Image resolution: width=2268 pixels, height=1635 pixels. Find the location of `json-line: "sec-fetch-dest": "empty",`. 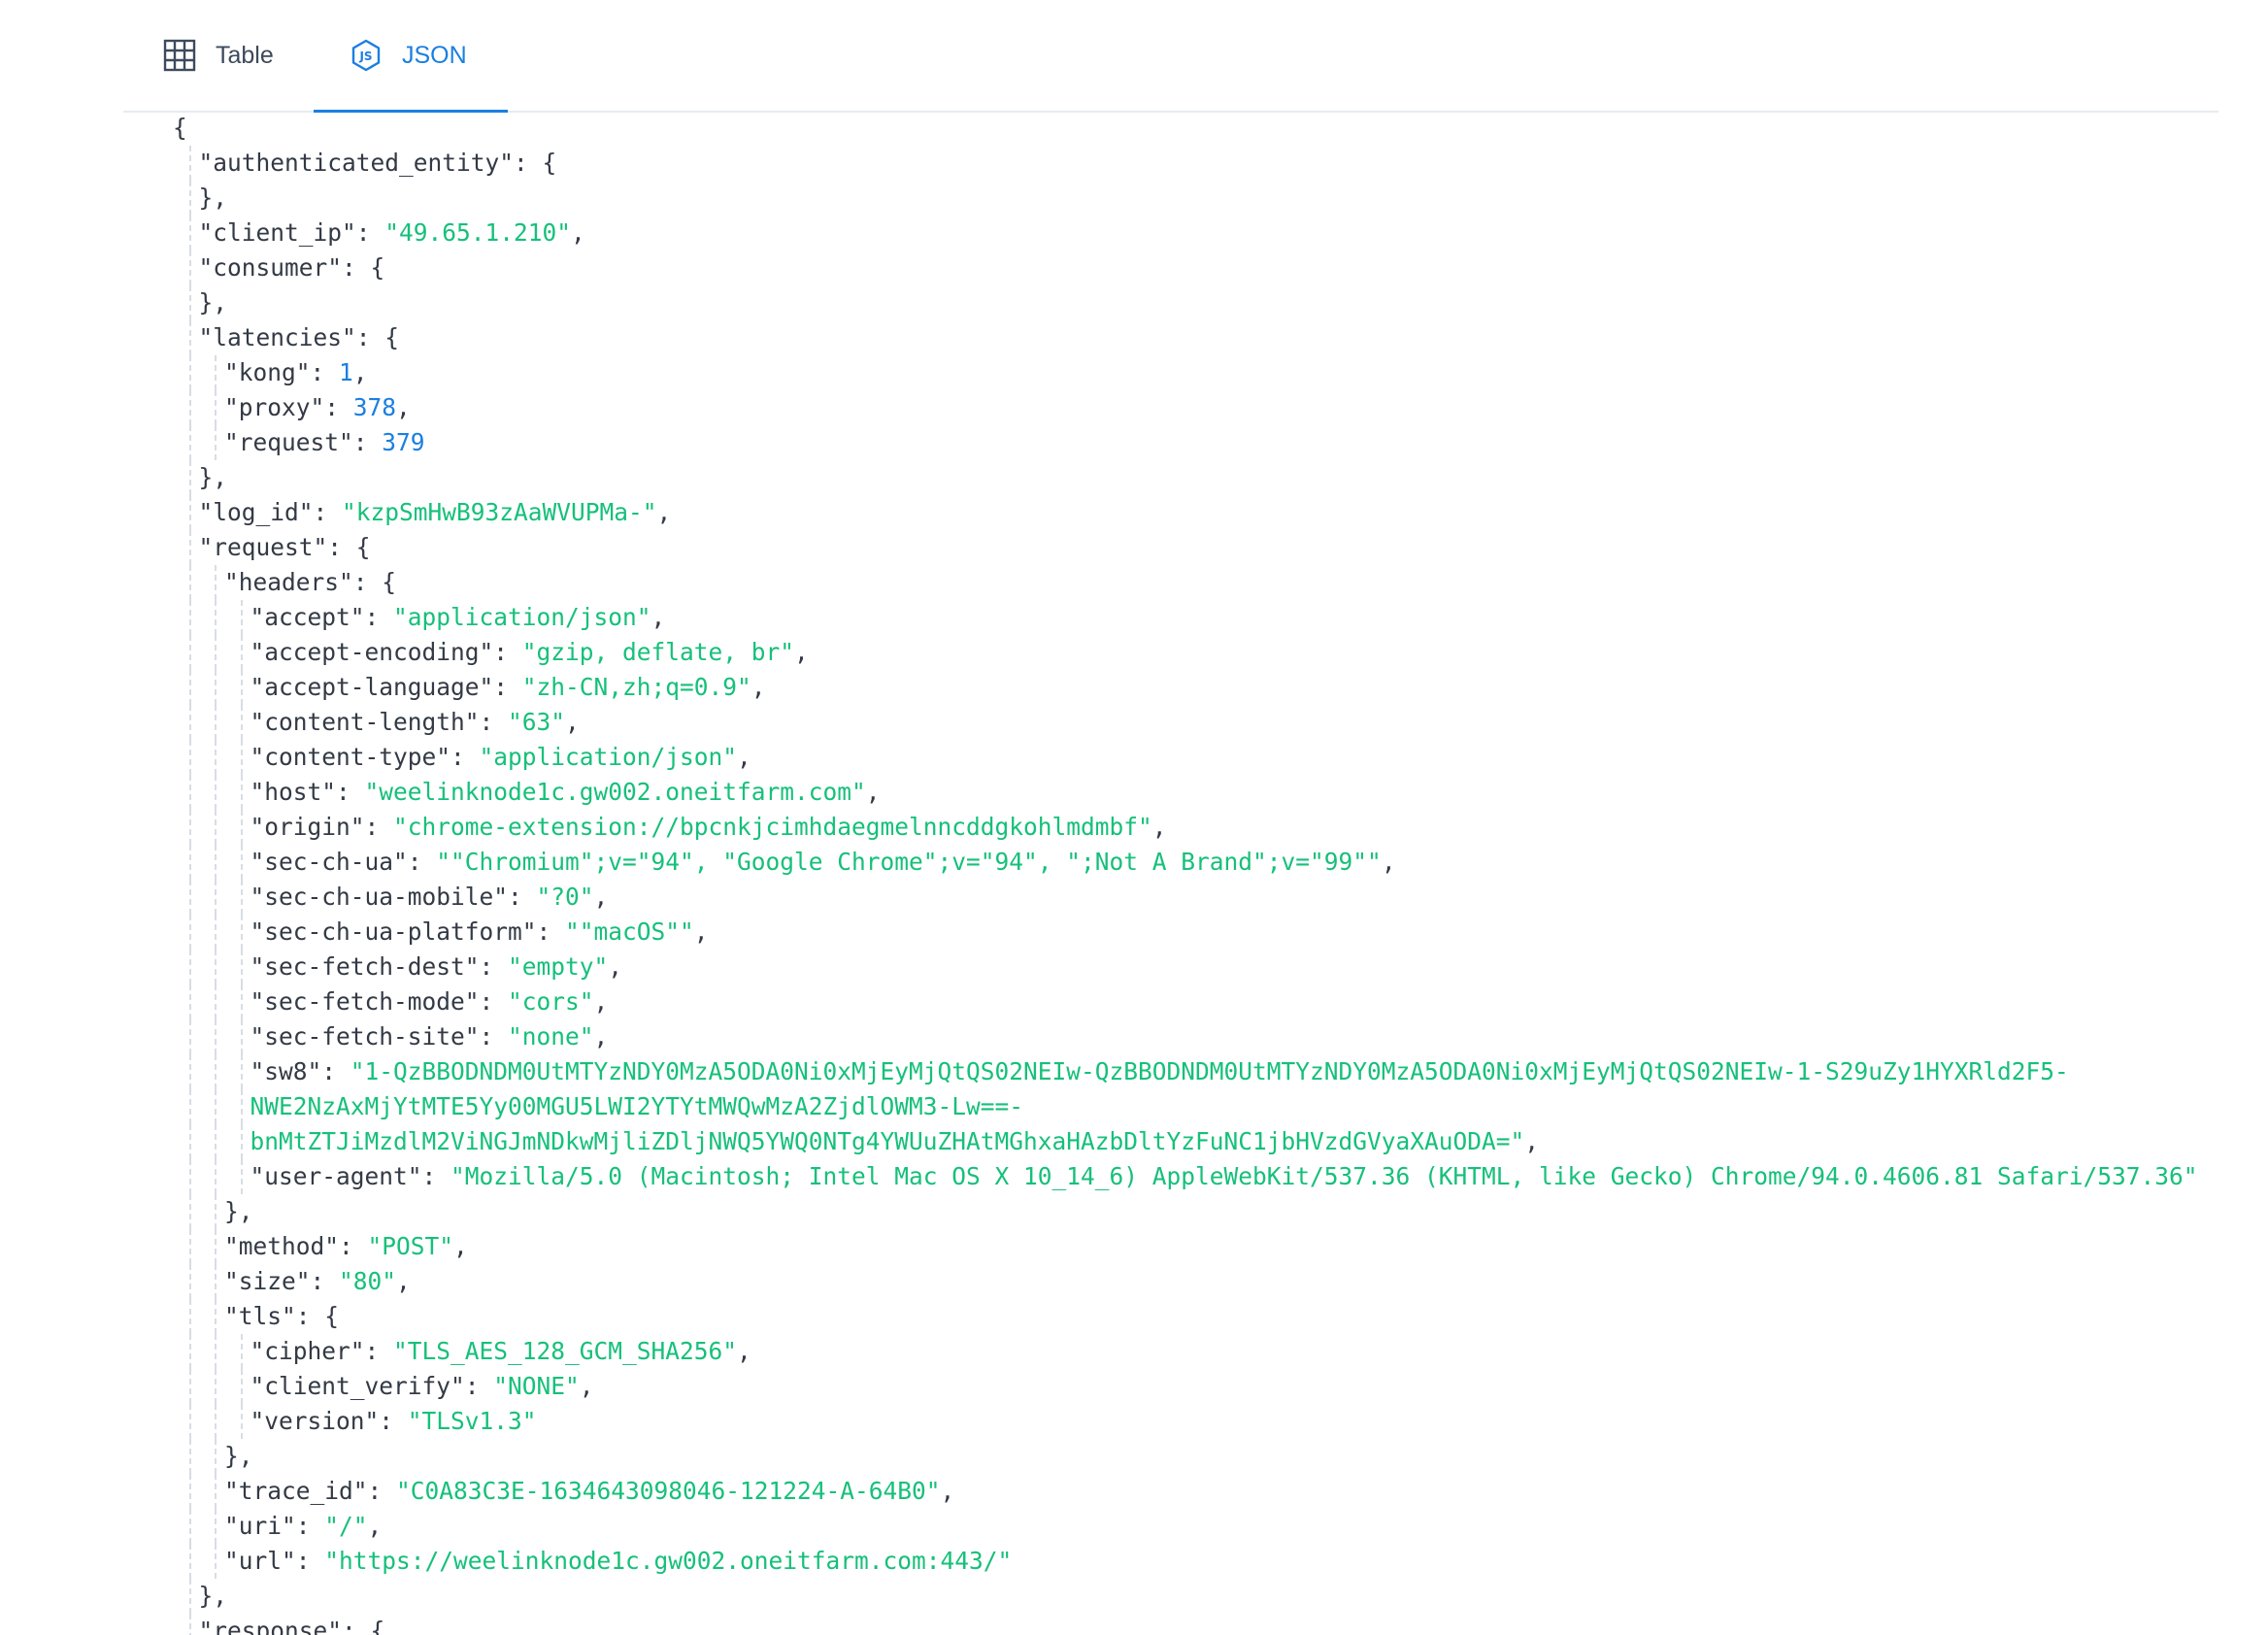

json-line: "sec-fetch-dest": "empty", is located at coordinates (1197, 967).